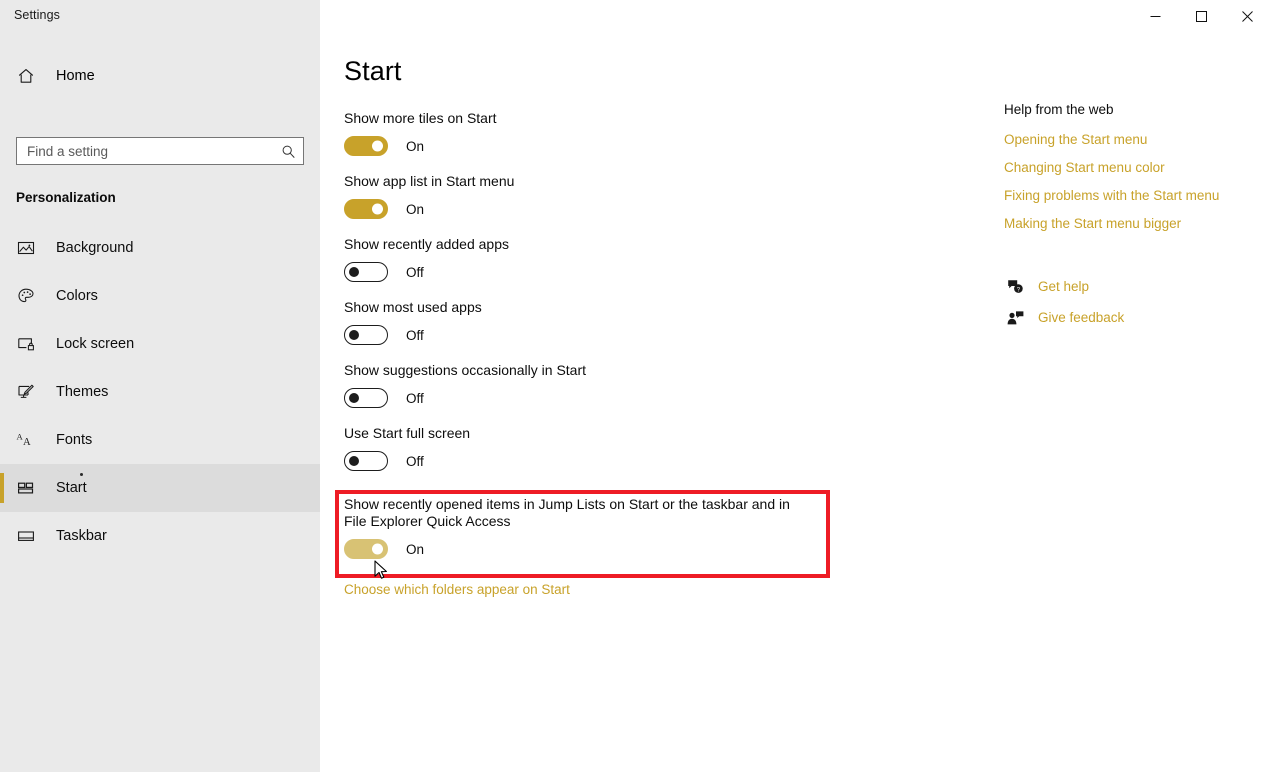  What do you see at coordinates (407, 433) in the screenshot?
I see `setting-label: Use Start full screen` at bounding box center [407, 433].